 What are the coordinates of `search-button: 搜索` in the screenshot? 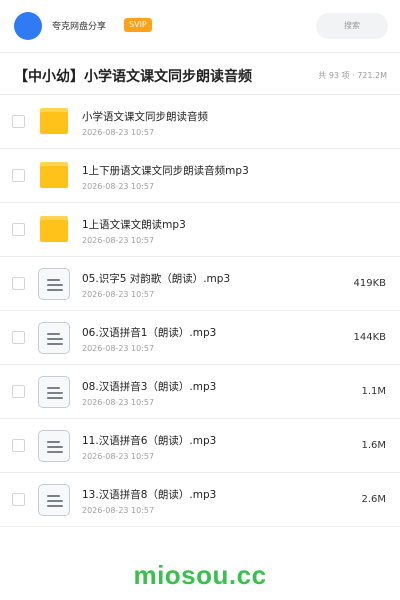 It's located at (352, 26).